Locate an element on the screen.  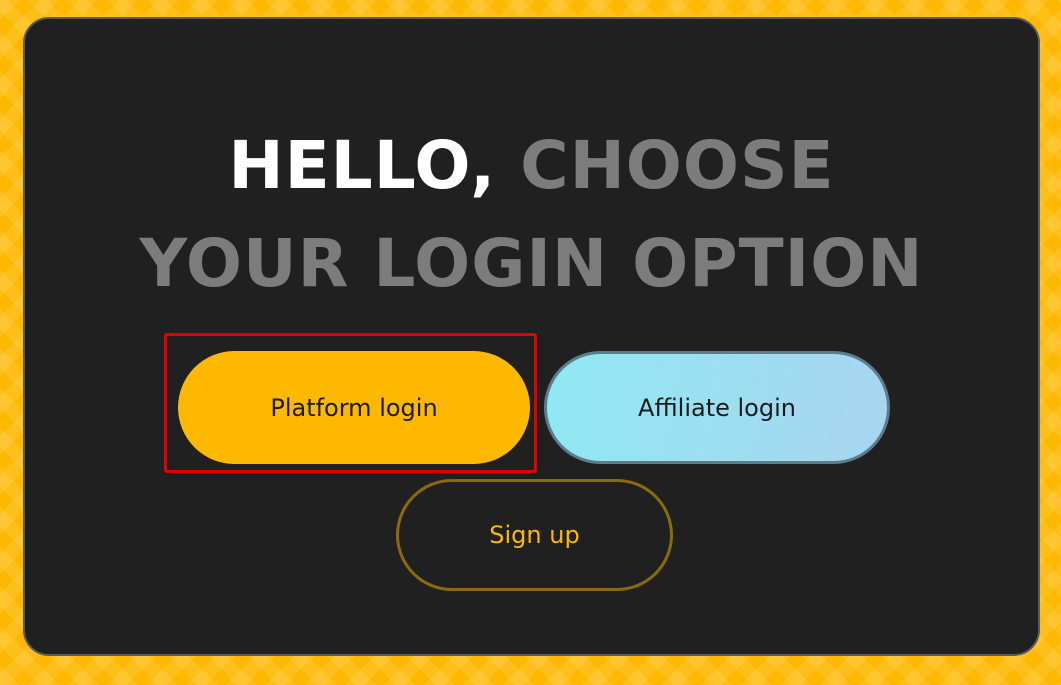
sign-up-label: Sign up is located at coordinates (534, 535).